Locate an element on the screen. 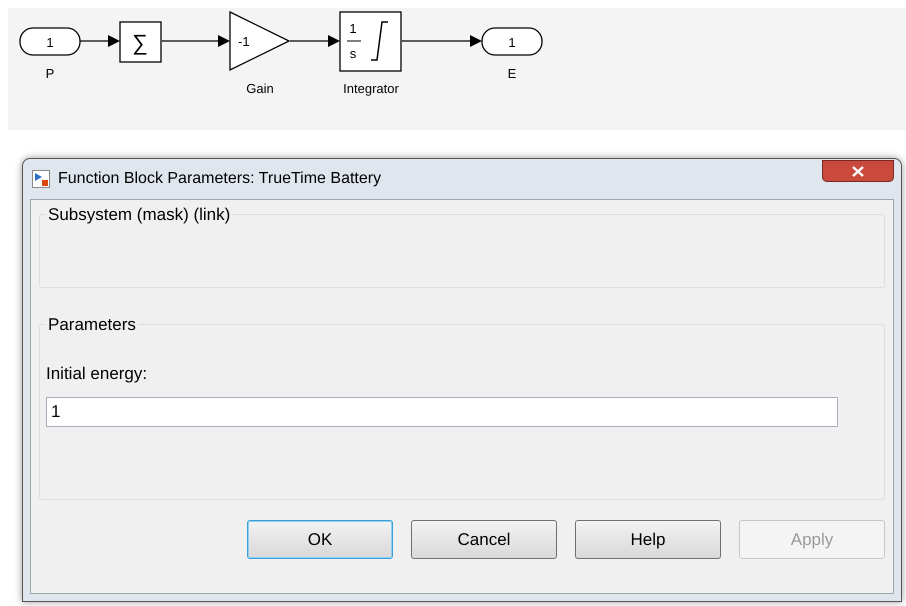  window-title: Function Block Parameters: TrueTime Battery is located at coordinates (220, 179).